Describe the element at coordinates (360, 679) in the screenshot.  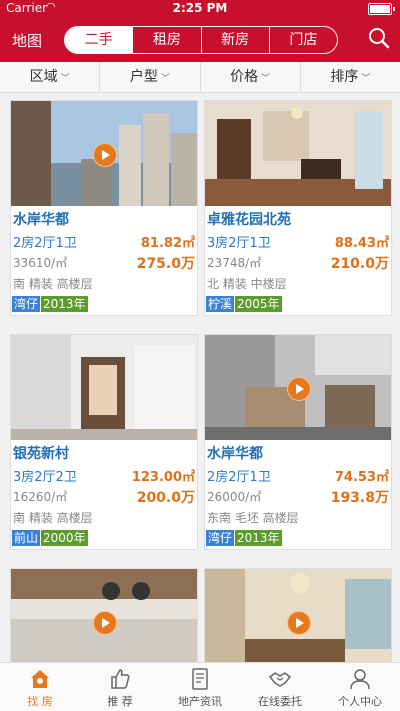
I see `person-icon` at that location.